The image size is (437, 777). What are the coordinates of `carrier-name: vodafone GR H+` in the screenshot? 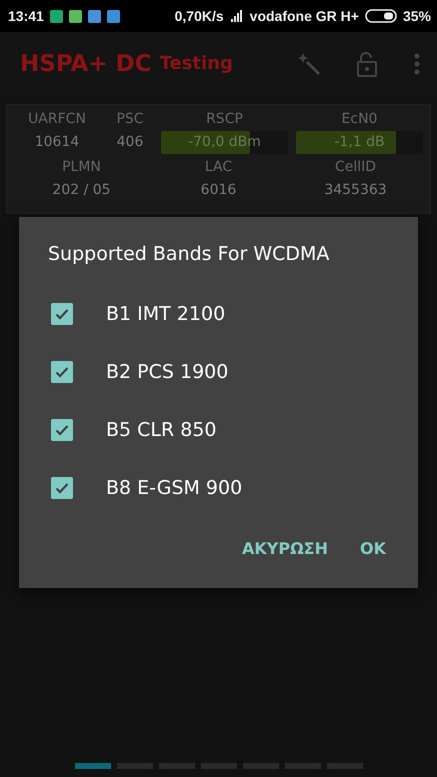 It's located at (304, 16).